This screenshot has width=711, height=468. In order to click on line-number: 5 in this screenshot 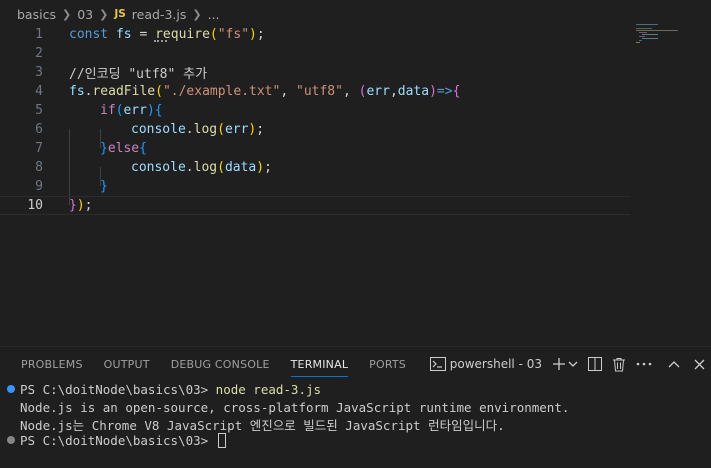, I will do `click(39, 110)`.